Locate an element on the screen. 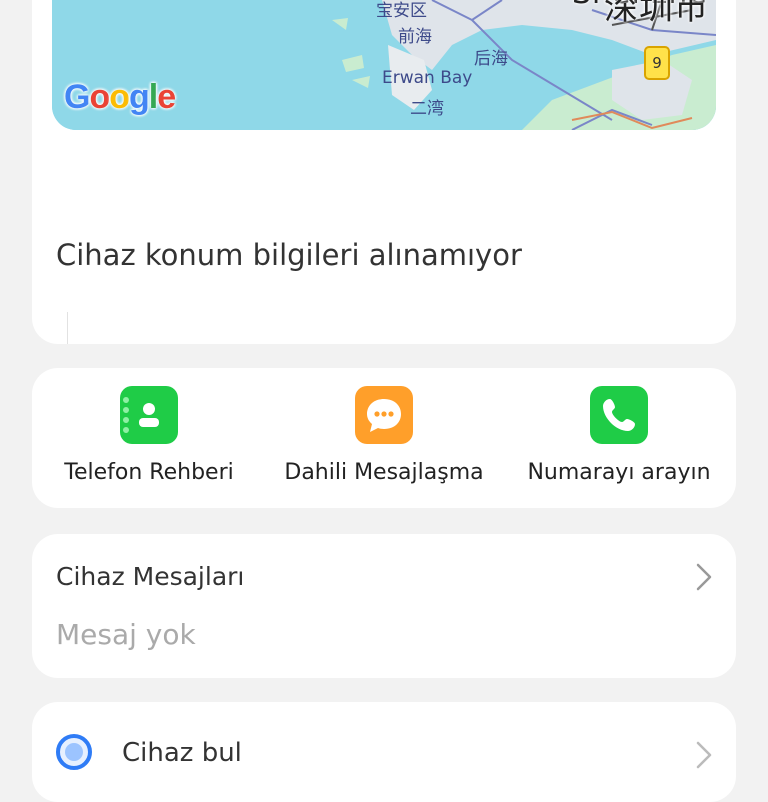 This screenshot has width=768, height=802. location-status-text: Cihaz konum bilgileri alınamıyor is located at coordinates (289, 255).